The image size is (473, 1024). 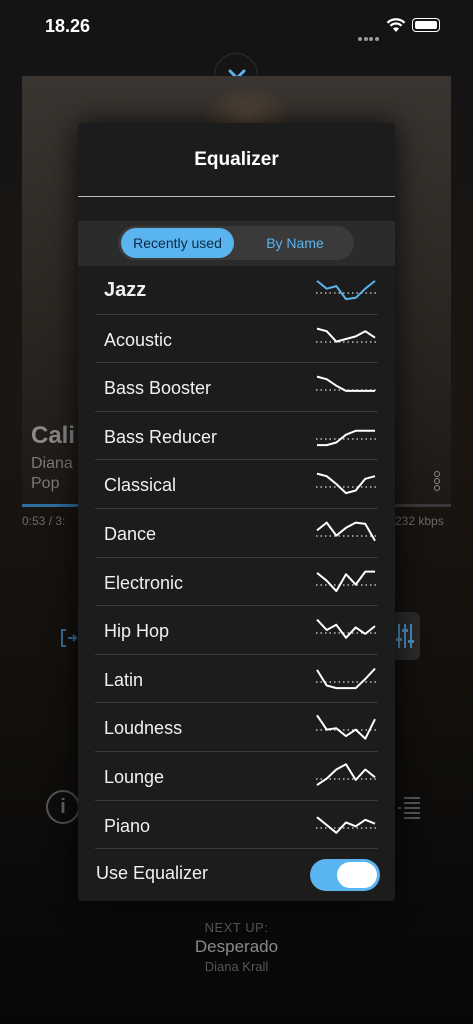 What do you see at coordinates (143, 728) in the screenshot?
I see `preset-label: Loudness` at bounding box center [143, 728].